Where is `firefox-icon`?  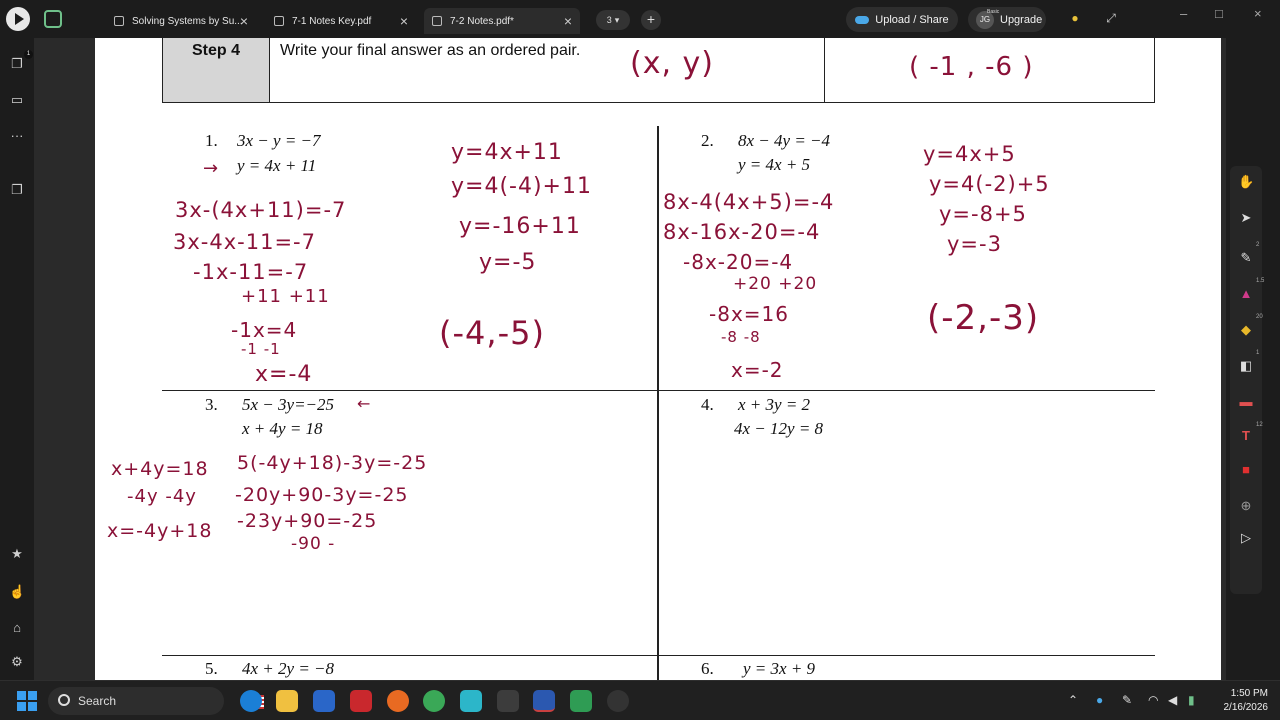
firefox-icon is located at coordinates (398, 701).